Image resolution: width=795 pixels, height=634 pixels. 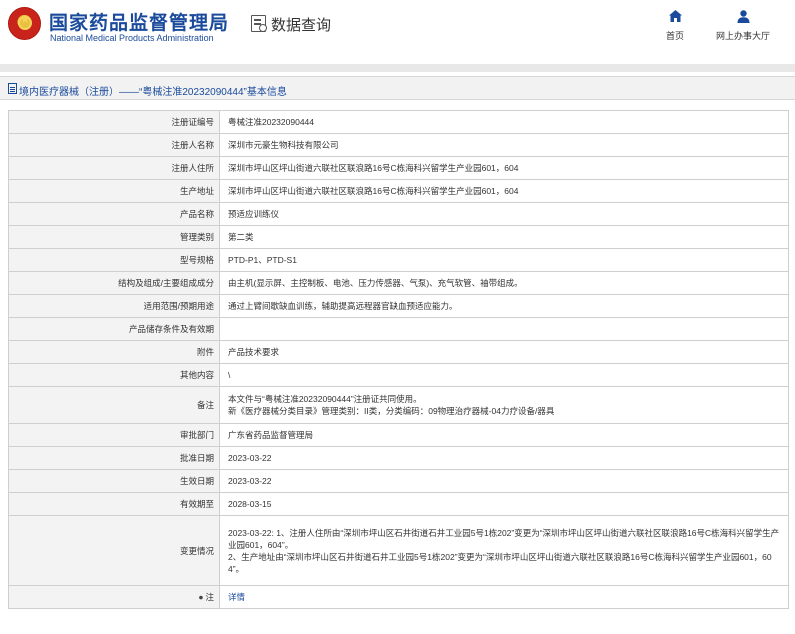 I want to click on field-label: 型号规格, so click(x=114, y=260).